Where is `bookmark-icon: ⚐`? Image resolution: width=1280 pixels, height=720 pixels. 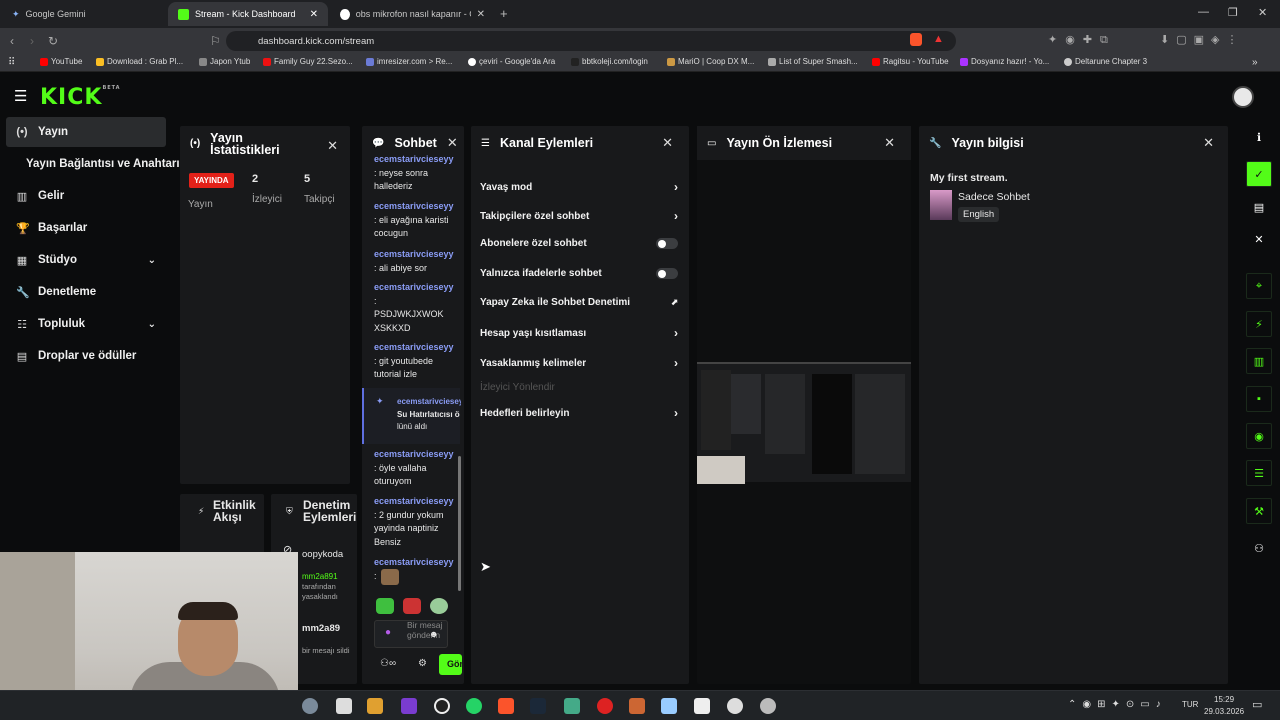
bookmark-icon: ⚐ is located at coordinates (215, 41).